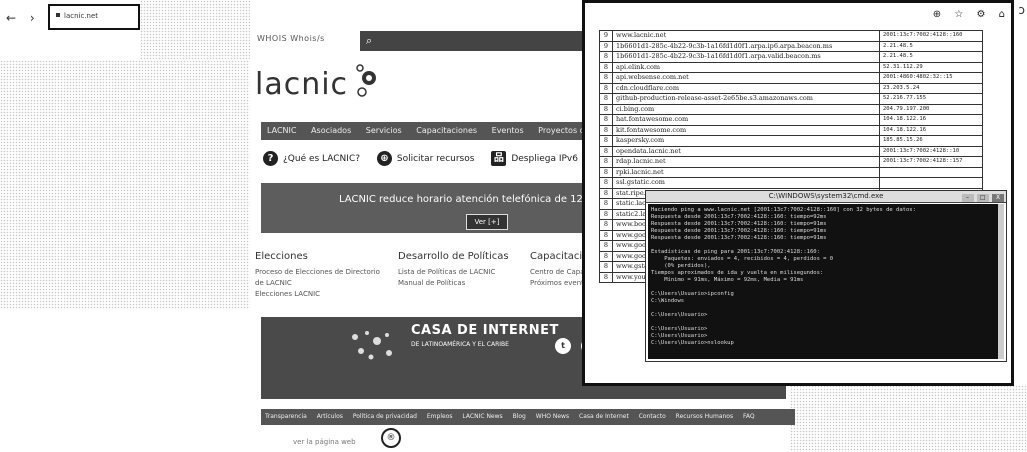 The height and width of the screenshot is (452, 1027). What do you see at coordinates (324, 442) in the screenshot?
I see `bottom-caption: ver la página web` at bounding box center [324, 442].